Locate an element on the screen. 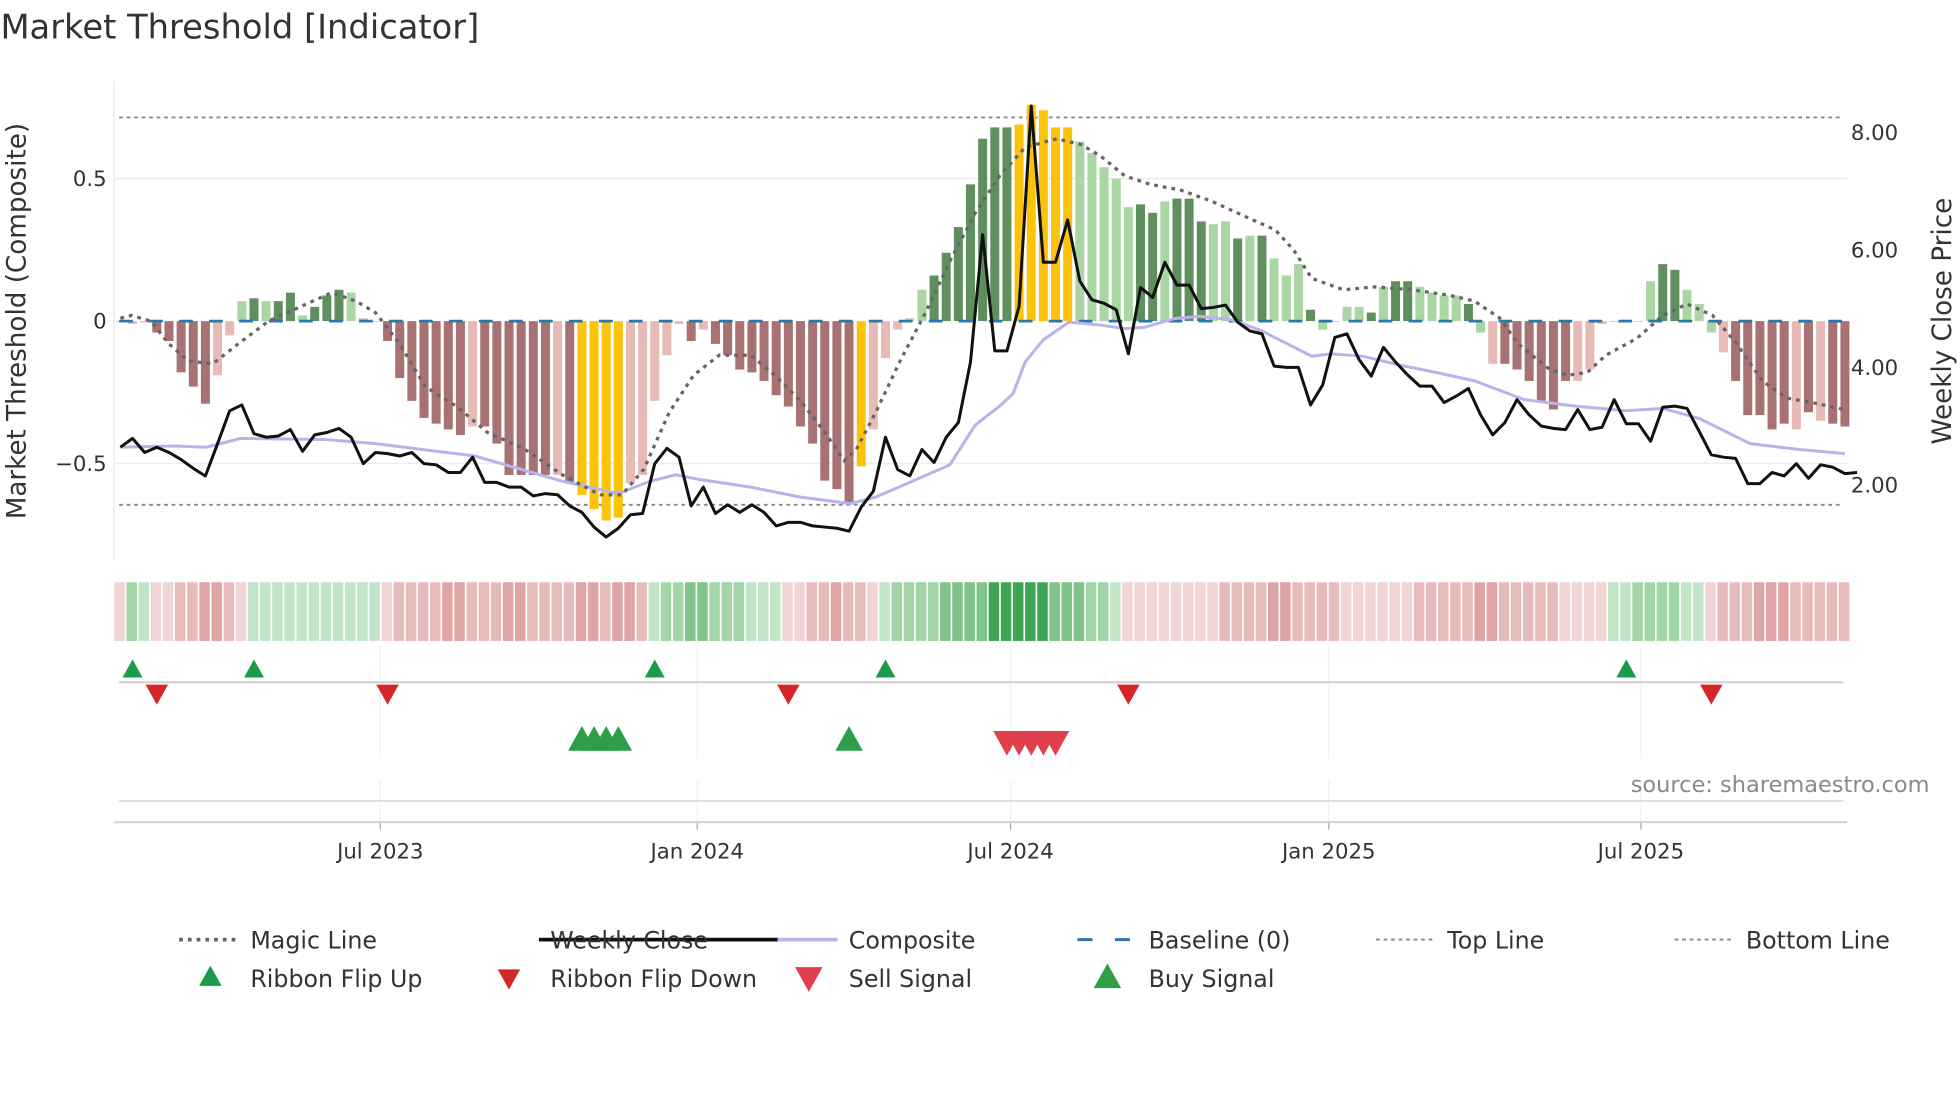 Image resolution: width=1960 pixels, height=1102 pixels. x-tick-label: Jul 2025 is located at coordinates (1640, 851).